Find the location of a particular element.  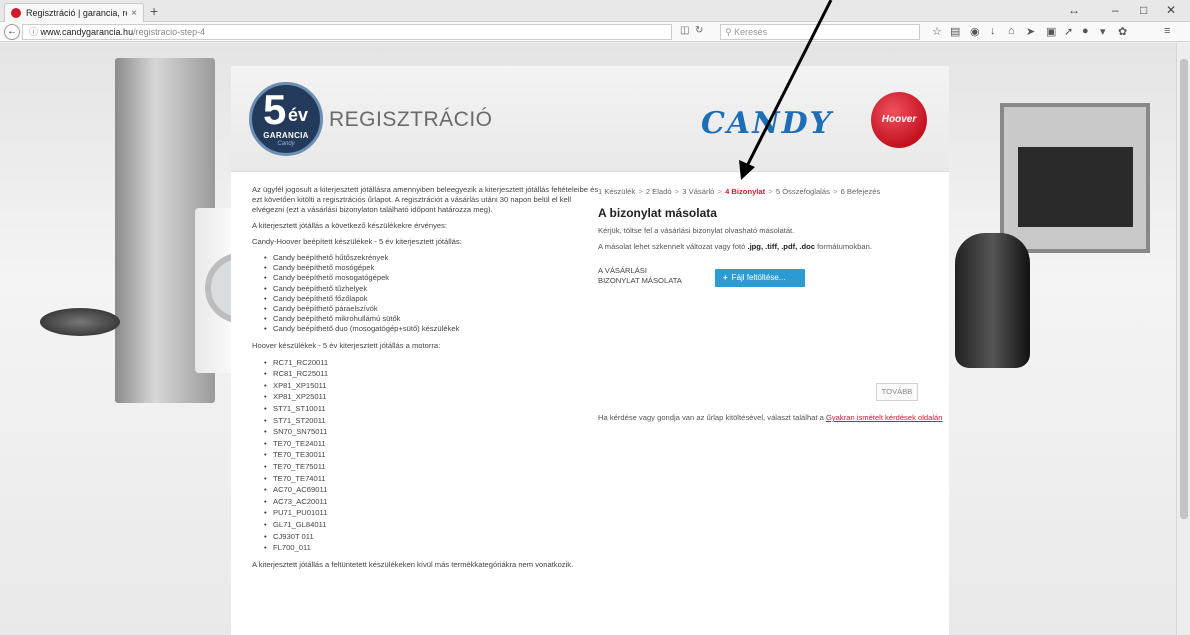

list-item: ST71_ST20011 is located at coordinates (433, 421).